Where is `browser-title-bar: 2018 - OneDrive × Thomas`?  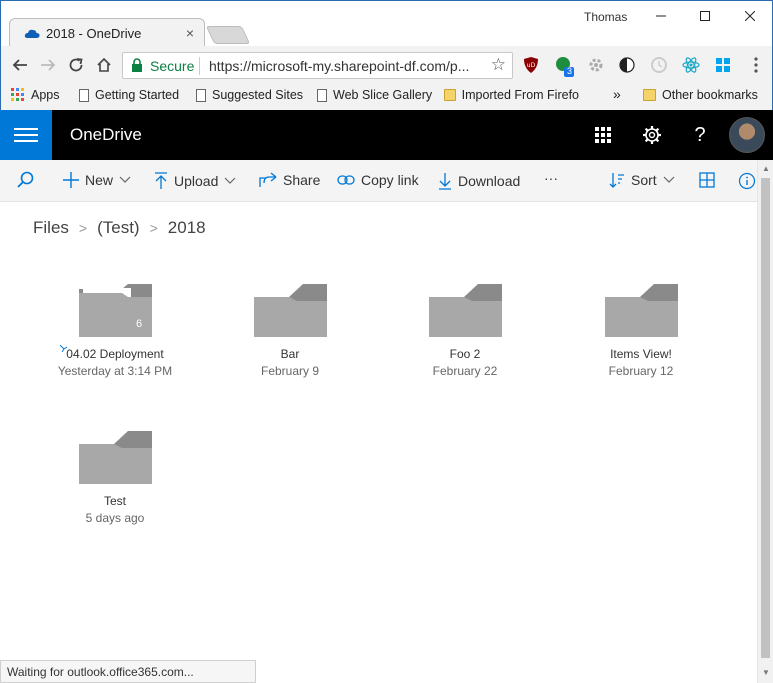 browser-title-bar: 2018 - OneDrive × Thomas is located at coordinates (386, 24).